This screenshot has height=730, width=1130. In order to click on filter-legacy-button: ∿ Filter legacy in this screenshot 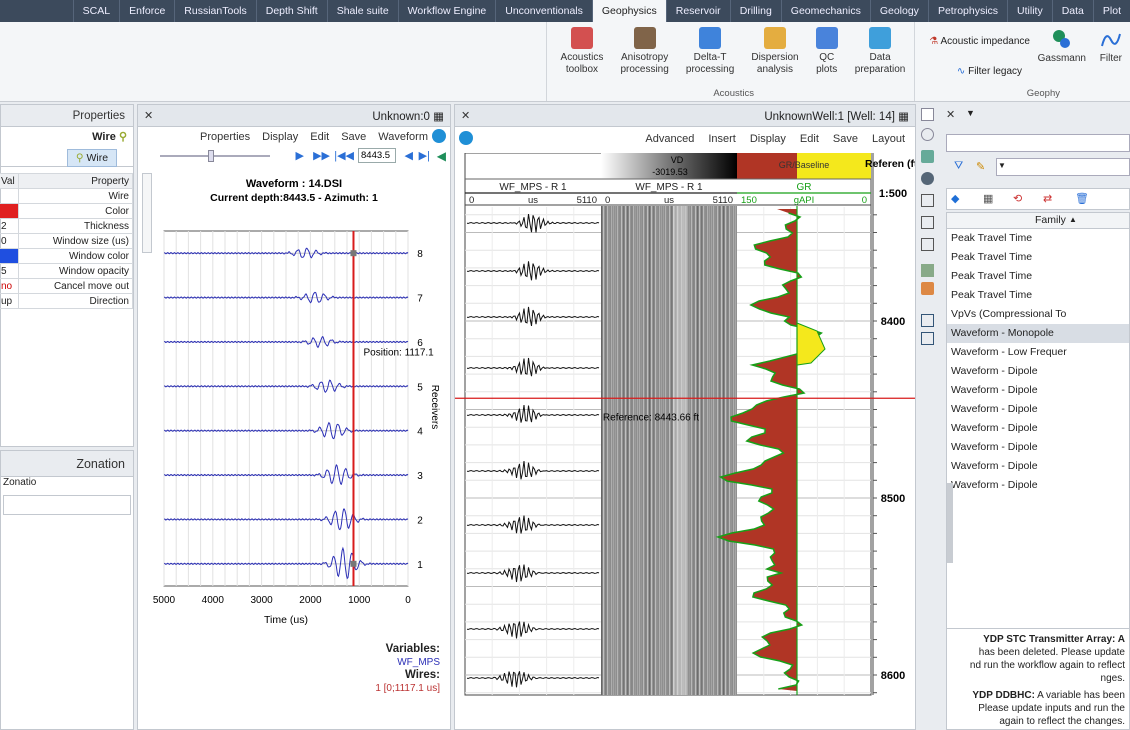, I will do `click(989, 71)`.